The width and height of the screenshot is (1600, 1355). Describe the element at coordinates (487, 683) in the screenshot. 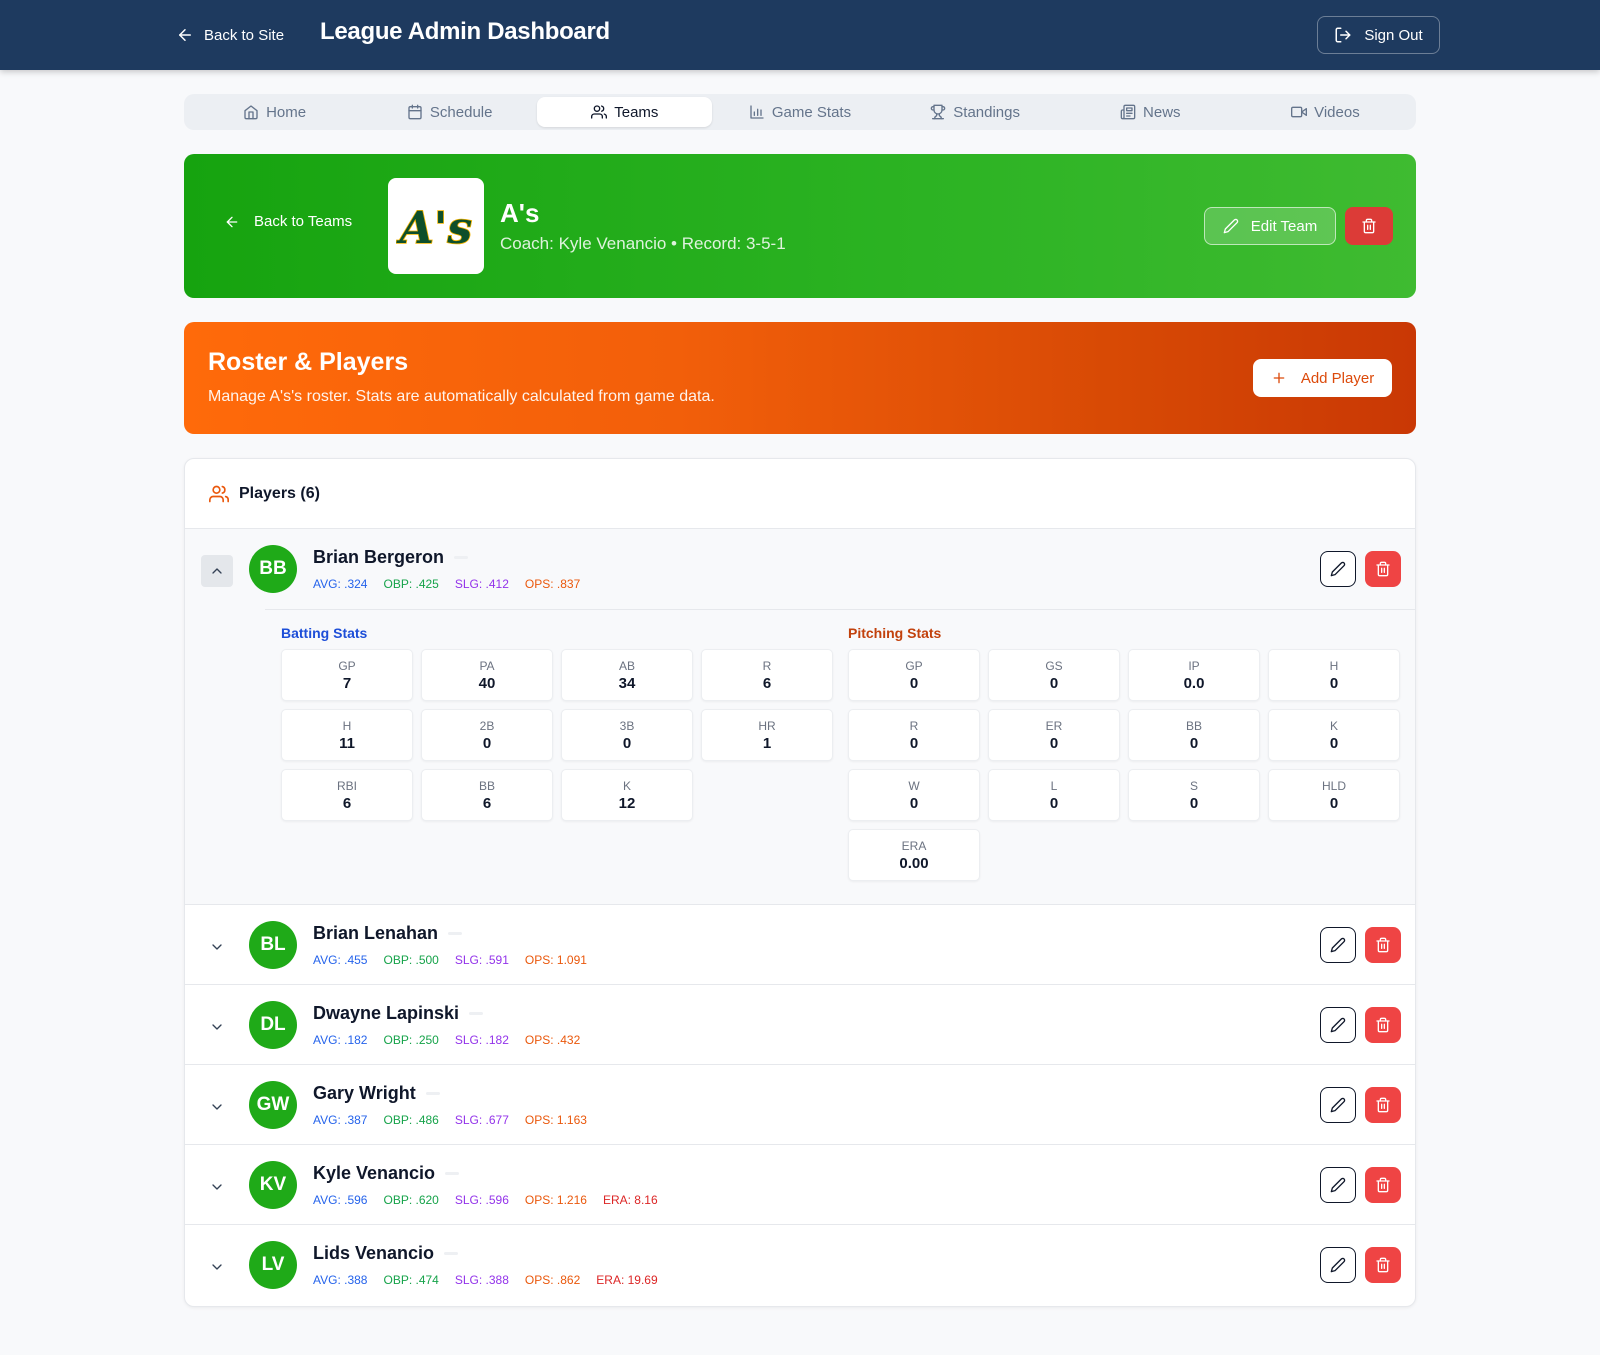

I see `stat-value: 40` at that location.